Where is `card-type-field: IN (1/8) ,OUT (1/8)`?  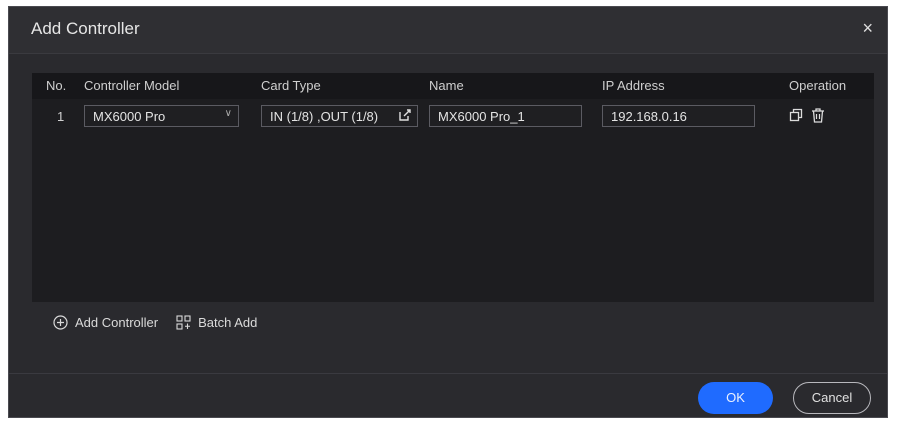
card-type-field: IN (1/8) ,OUT (1/8) is located at coordinates (339, 116).